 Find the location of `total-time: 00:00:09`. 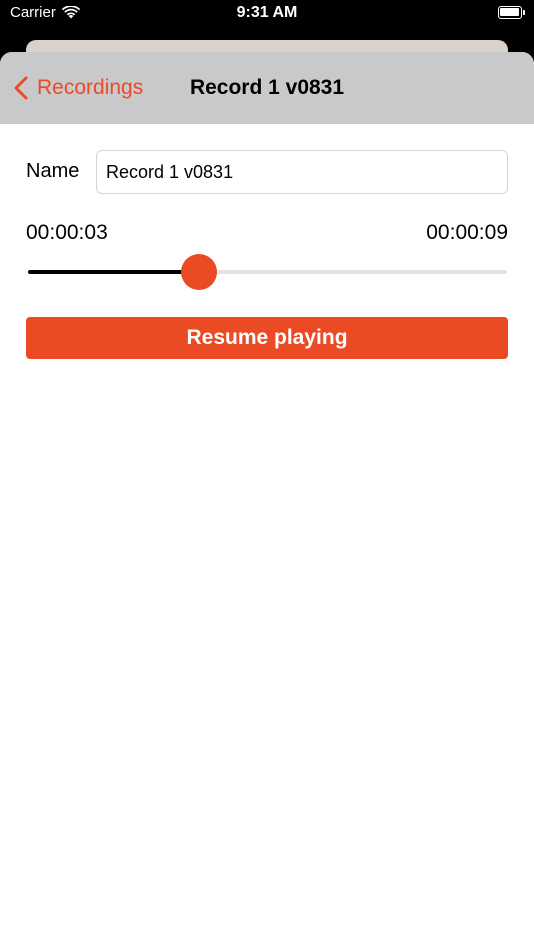

total-time: 00:00:09 is located at coordinates (467, 232).